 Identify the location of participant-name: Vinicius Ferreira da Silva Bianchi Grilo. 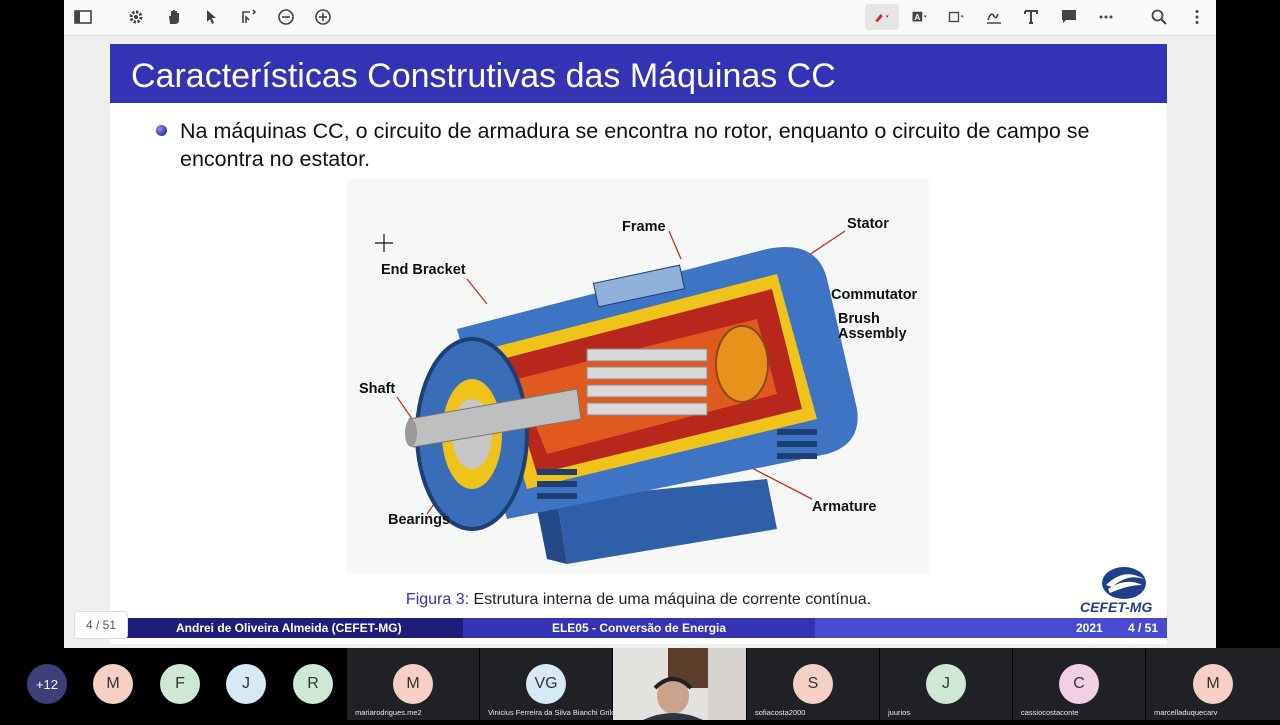
(552, 712).